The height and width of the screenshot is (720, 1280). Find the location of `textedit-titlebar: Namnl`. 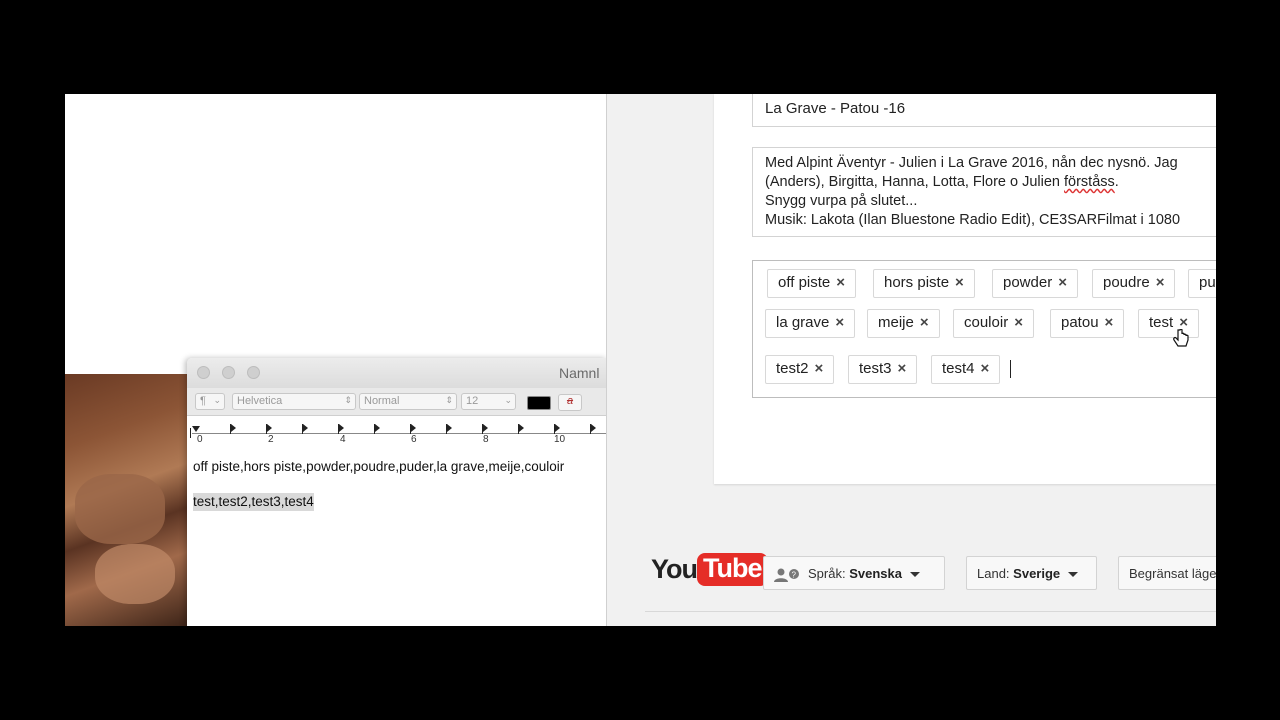

textedit-titlebar: Namnl is located at coordinates (397, 373).